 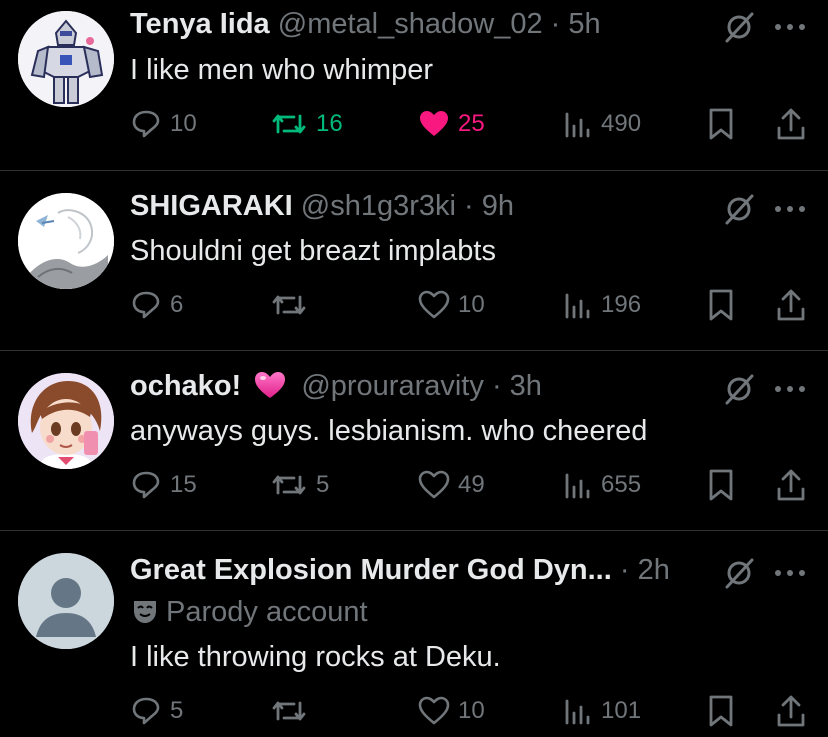 I want to click on sketch-avatar, so click(x=66, y=241).